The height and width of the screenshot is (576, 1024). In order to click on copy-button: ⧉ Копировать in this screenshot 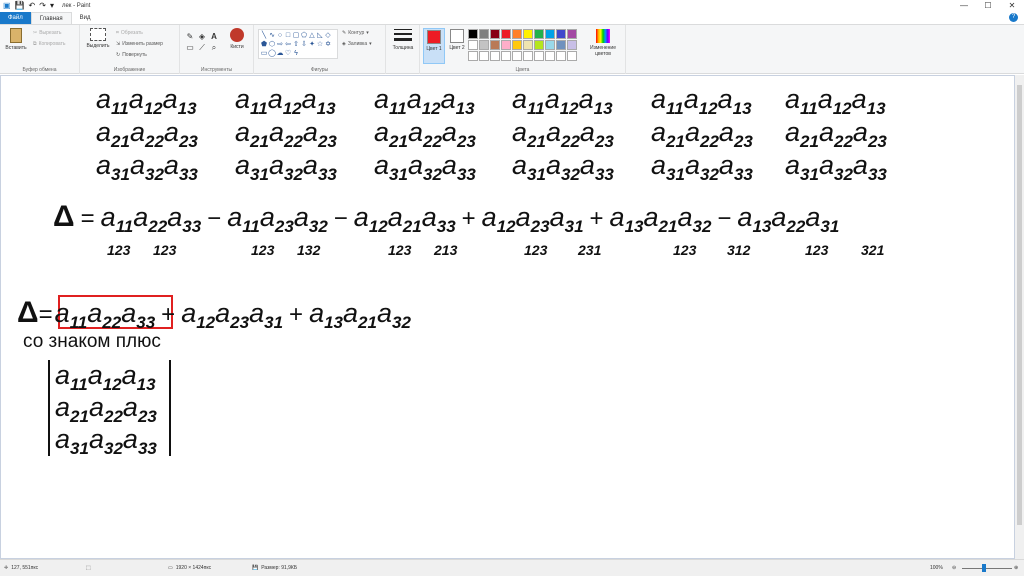, I will do `click(49, 44)`.